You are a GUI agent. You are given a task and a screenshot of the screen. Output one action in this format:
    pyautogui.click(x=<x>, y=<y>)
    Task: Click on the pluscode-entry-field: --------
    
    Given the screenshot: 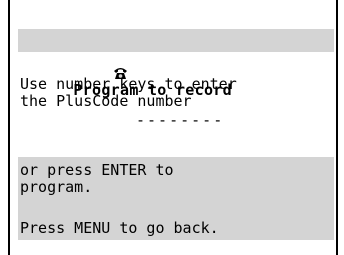 What is the action you would take?
    pyautogui.click(x=180, y=120)
    